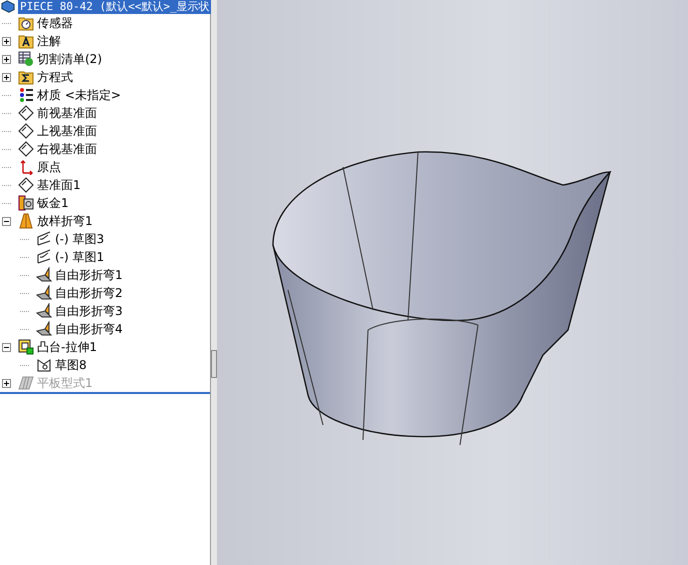 The image size is (688, 565). I want to click on folder-sigma-icon, so click(26, 77).